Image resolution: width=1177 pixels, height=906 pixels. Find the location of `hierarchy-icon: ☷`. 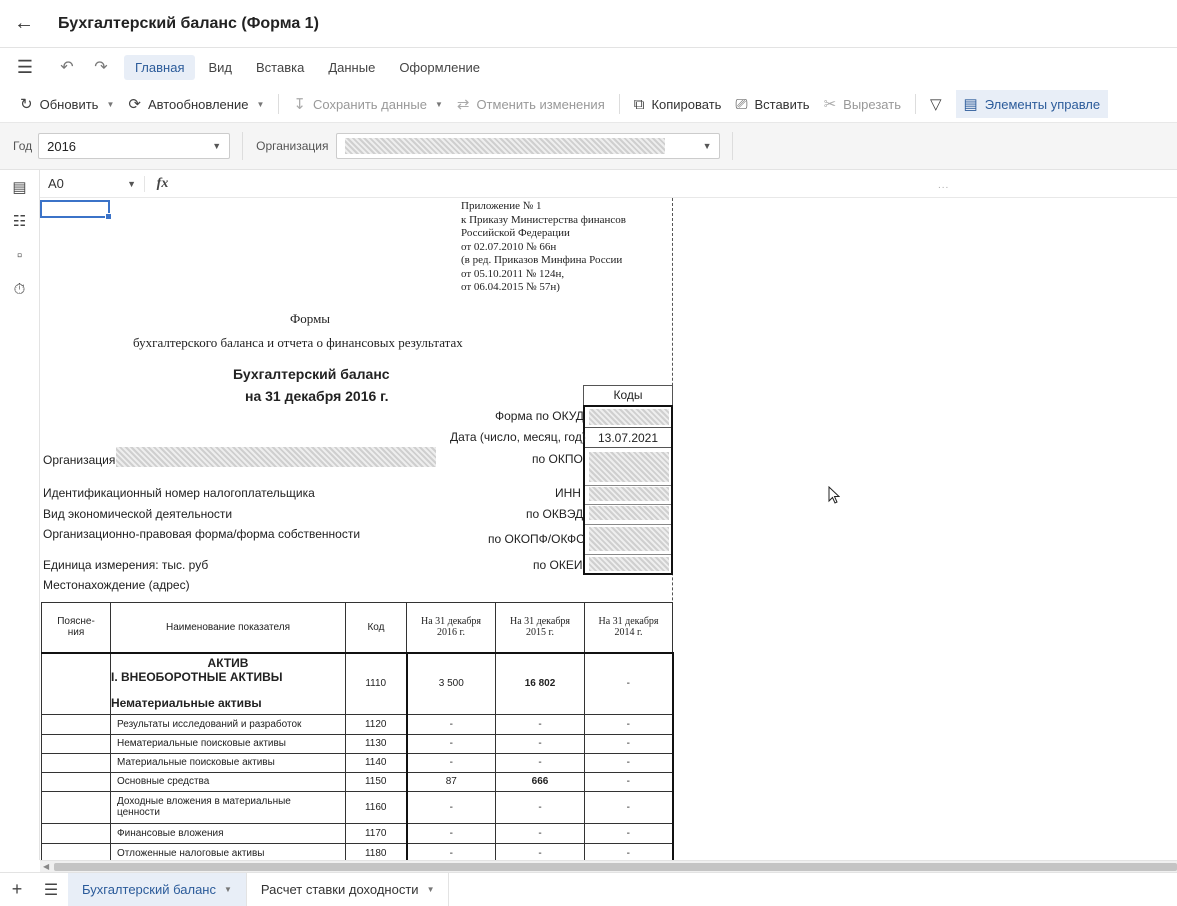

hierarchy-icon: ☷ is located at coordinates (19, 221).